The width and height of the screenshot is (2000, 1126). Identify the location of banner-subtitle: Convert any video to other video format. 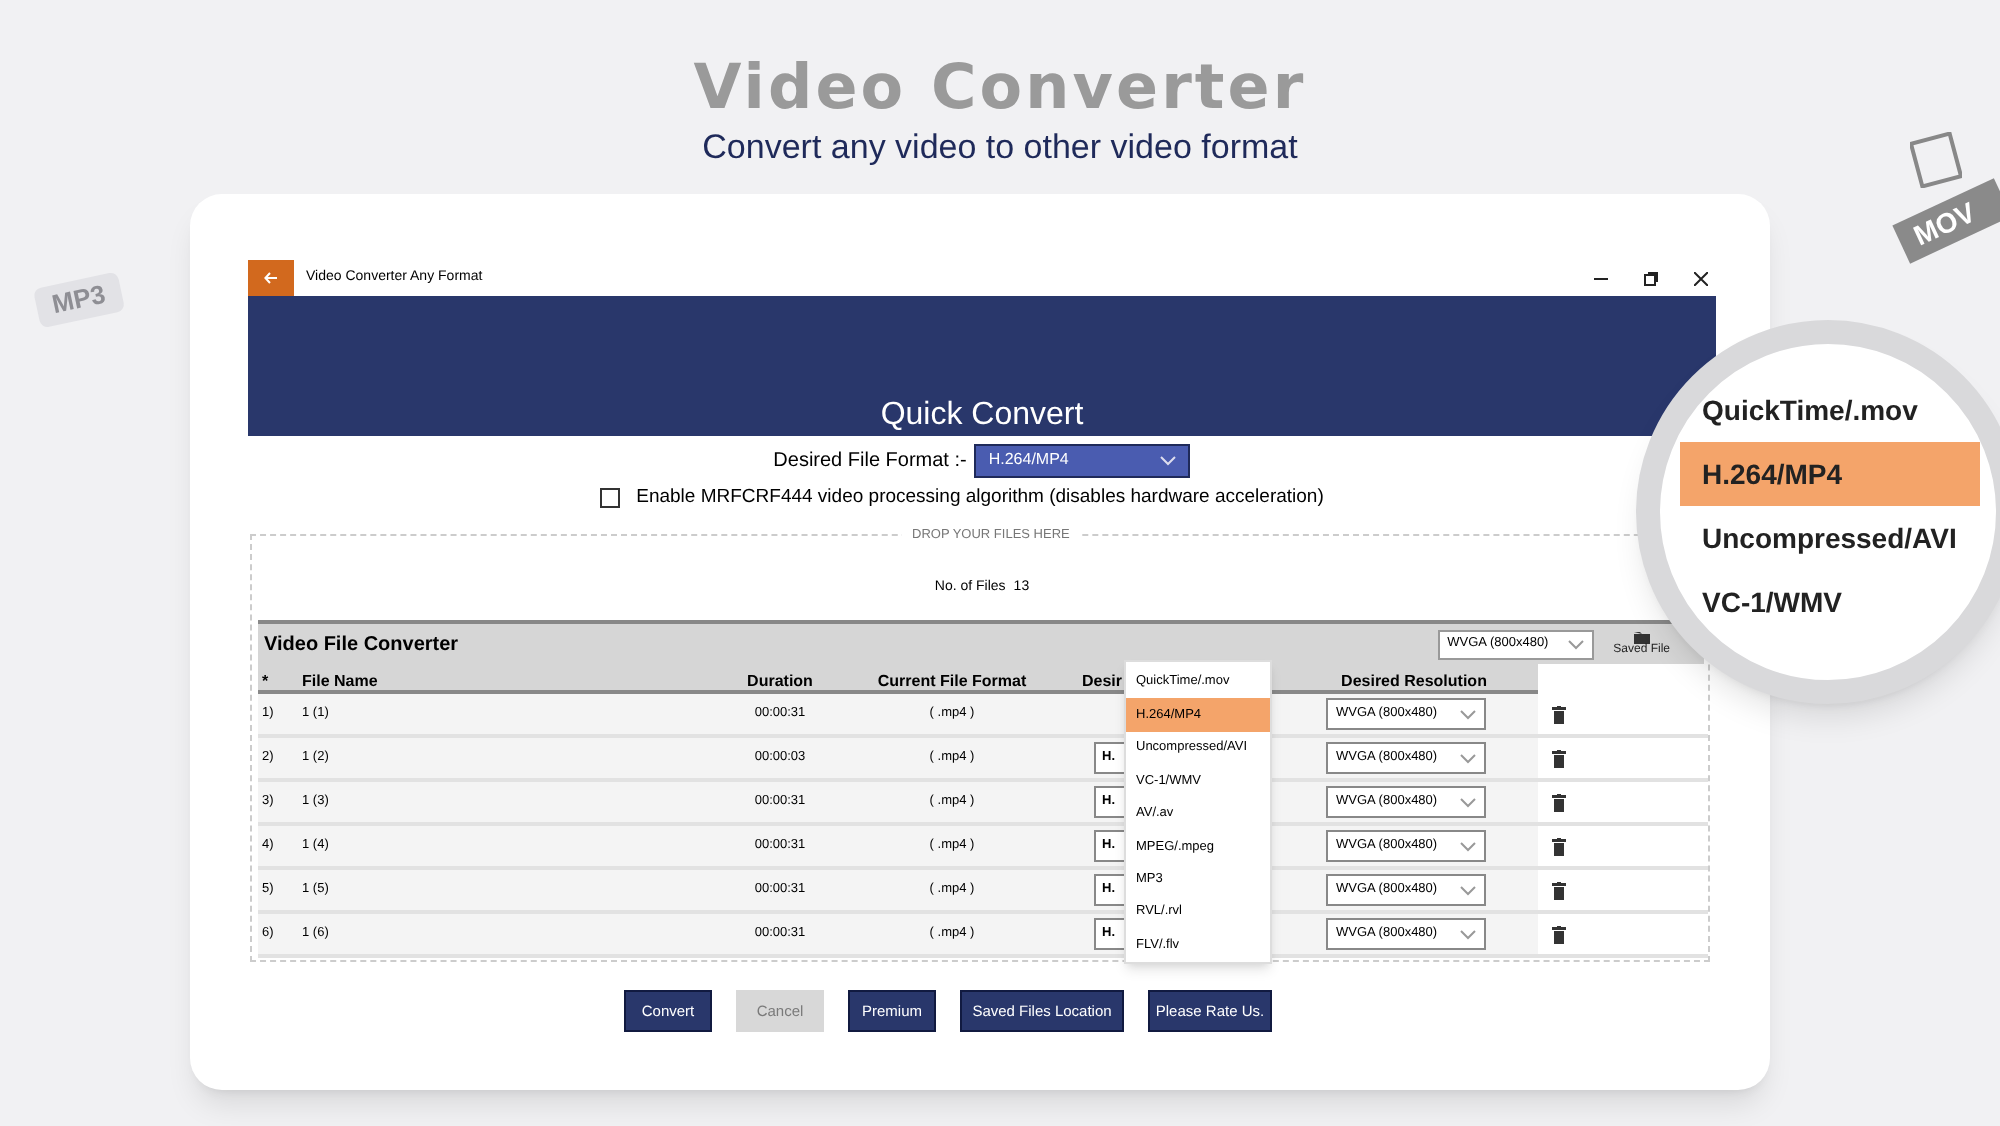
(1000, 148).